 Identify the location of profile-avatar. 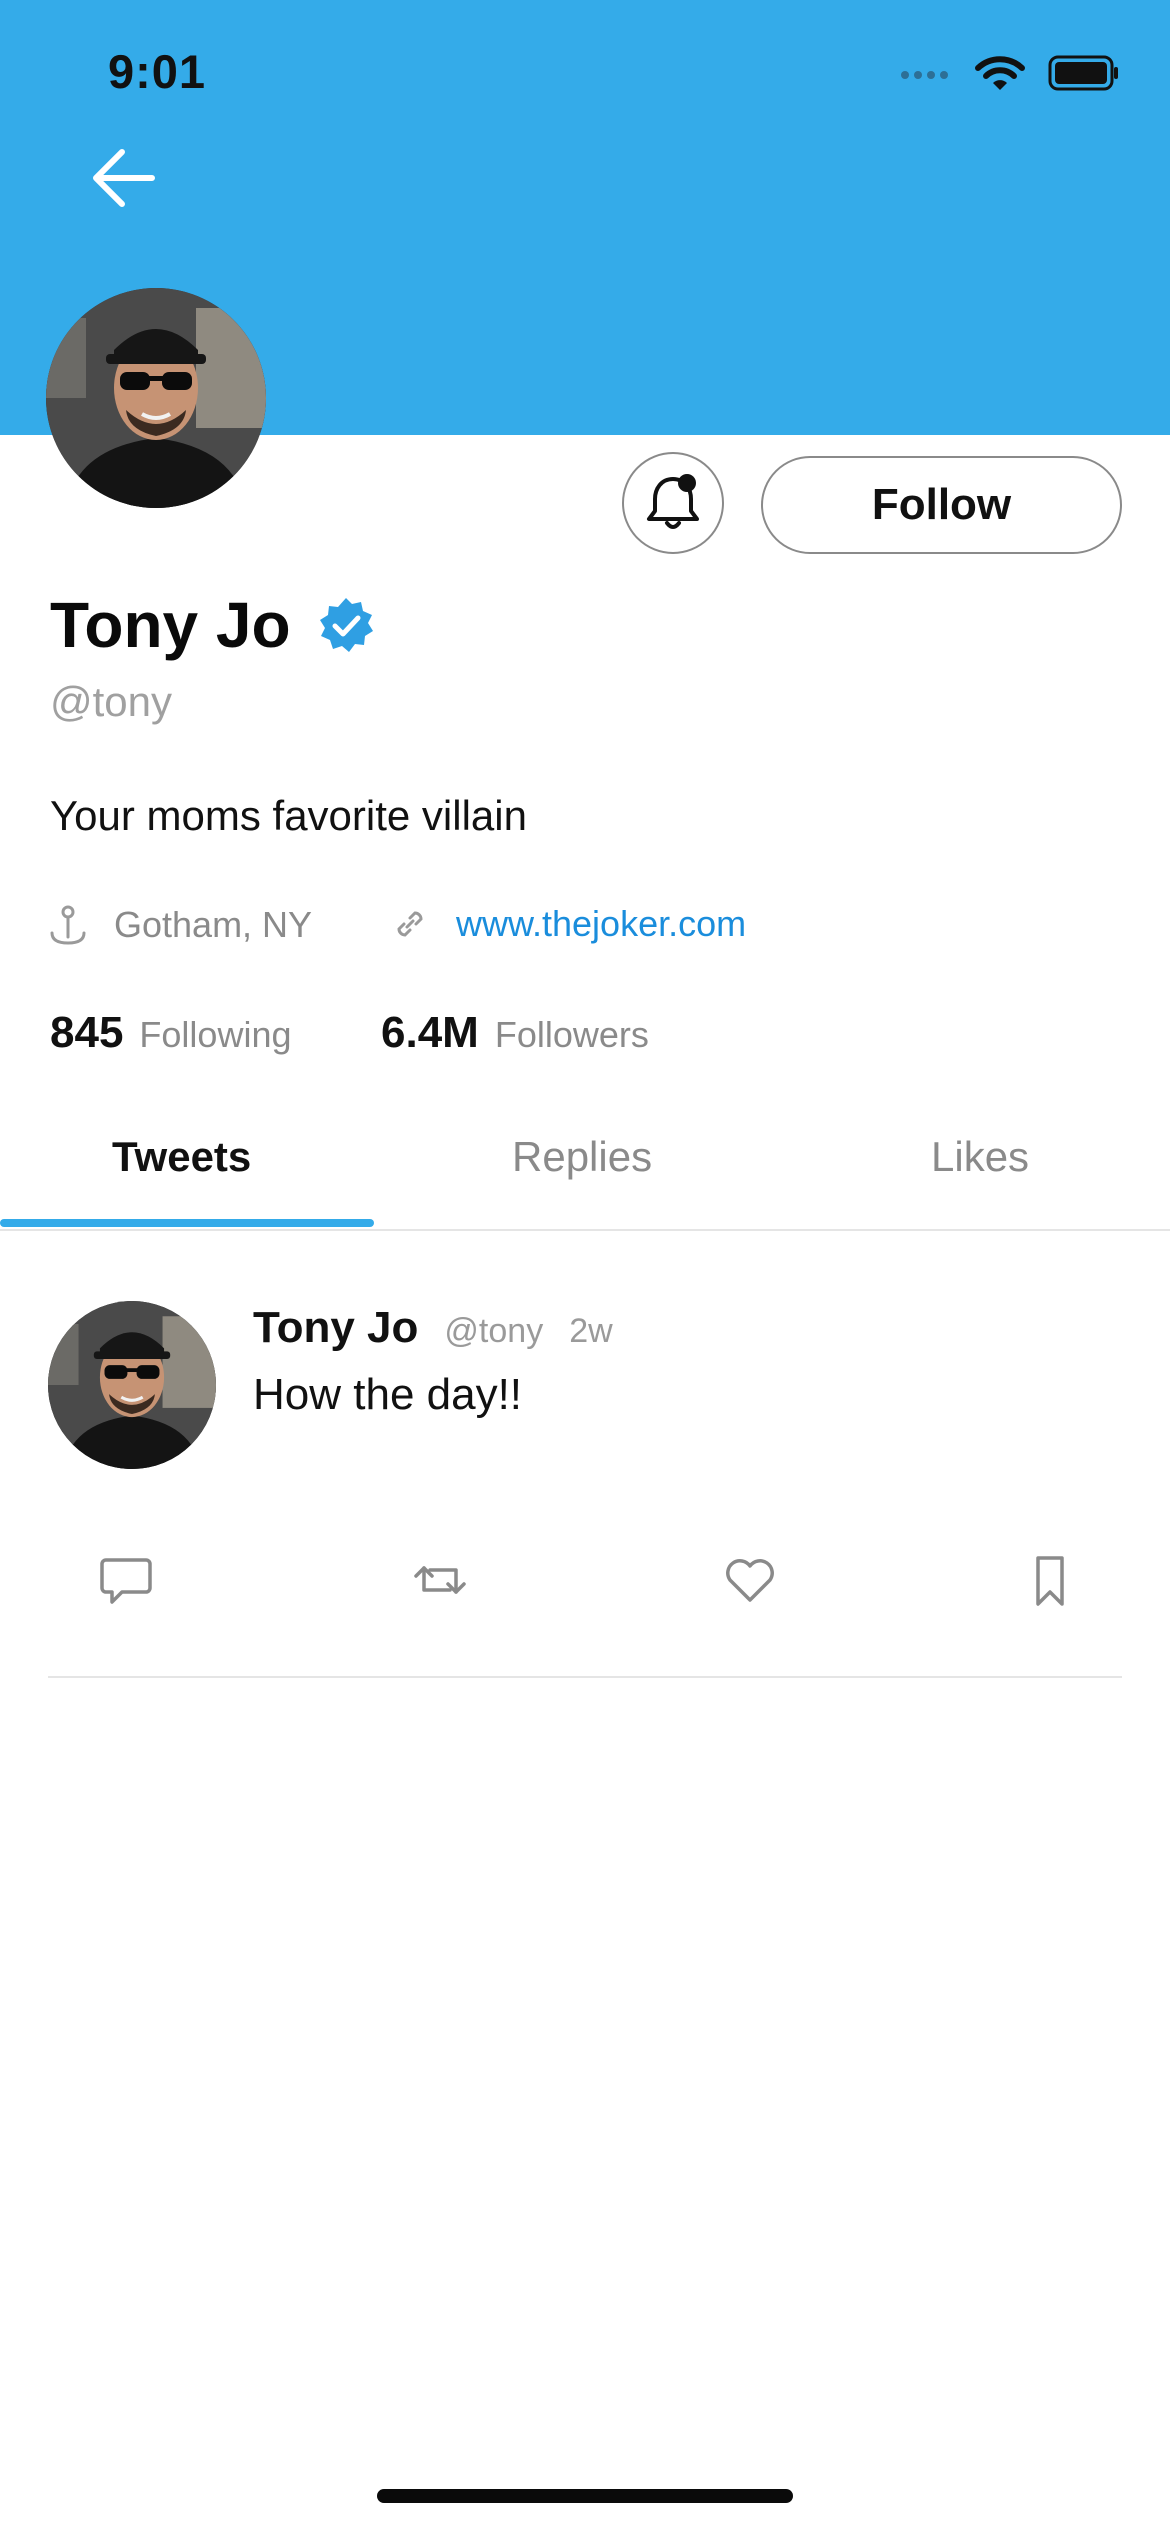
(156, 398).